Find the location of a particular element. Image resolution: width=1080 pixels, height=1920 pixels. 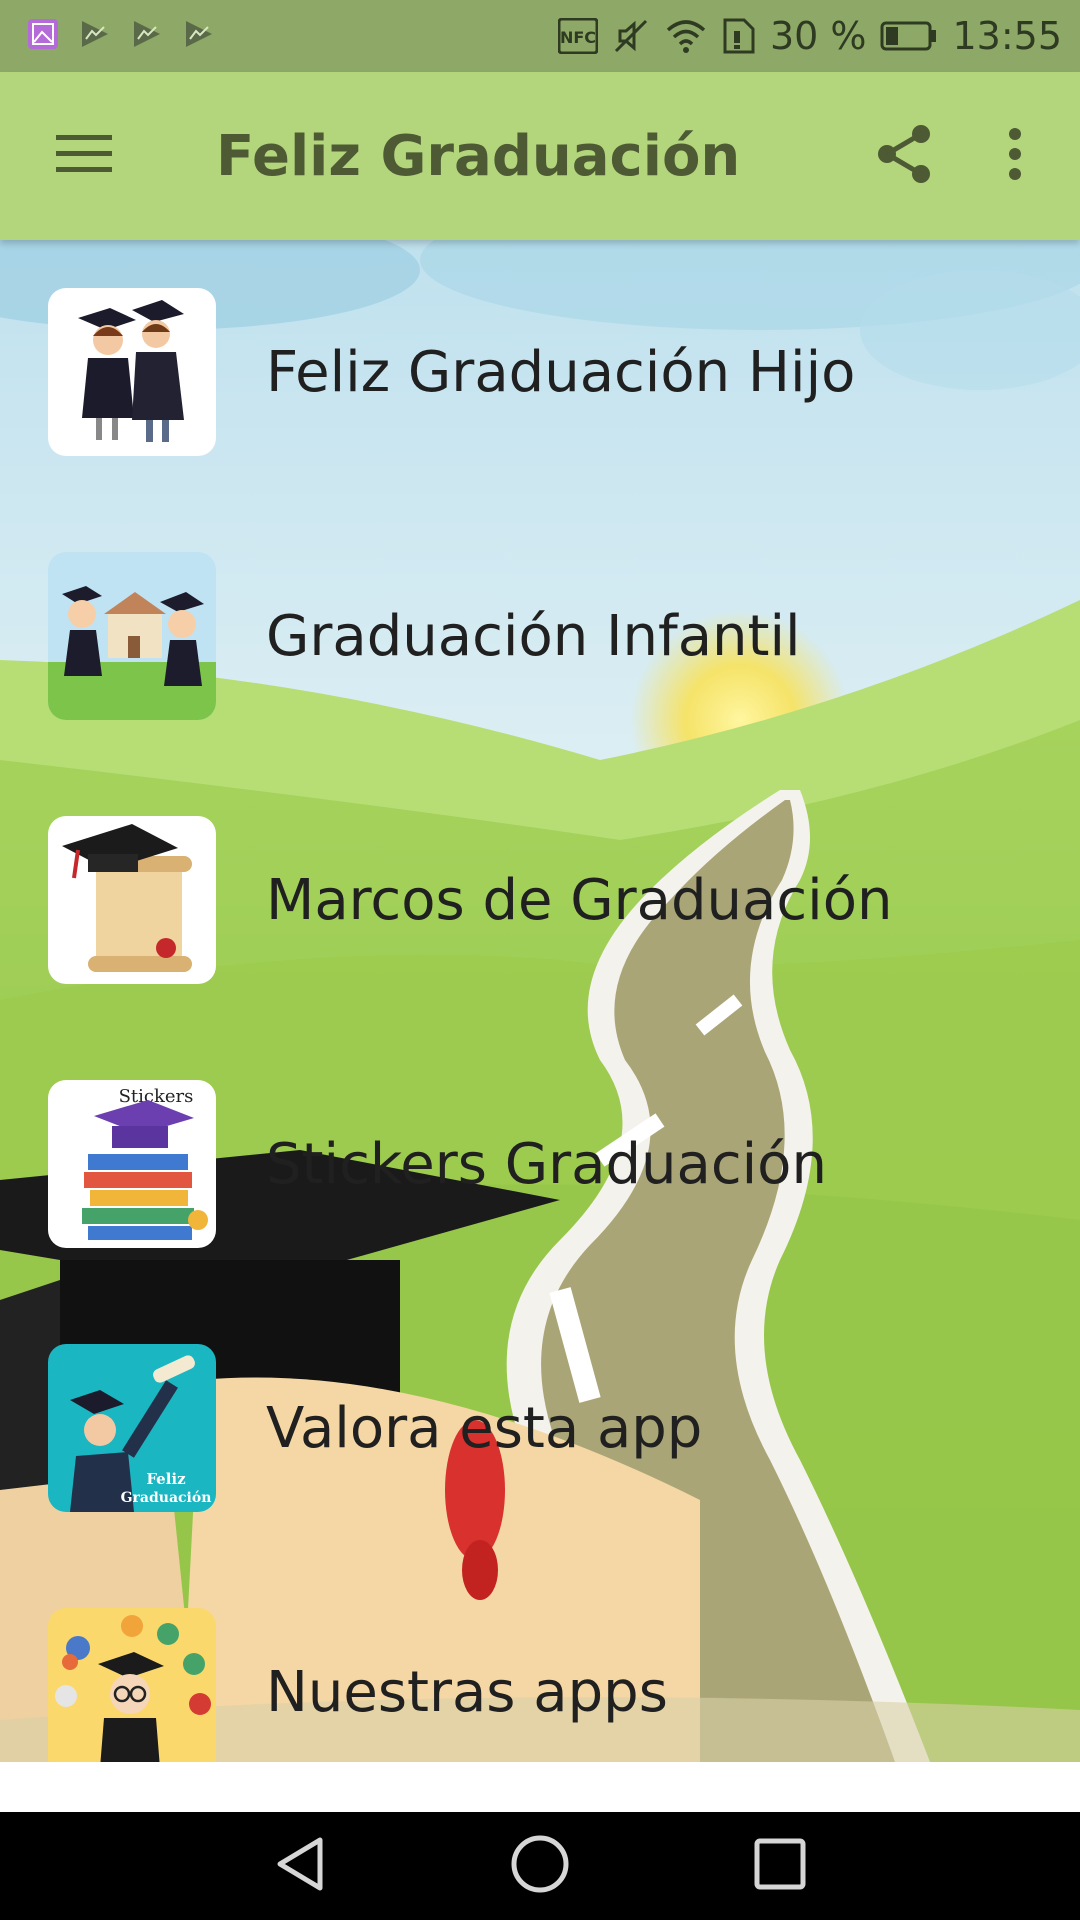

app-bar: Feliz Graduación is located at coordinates (540, 156).